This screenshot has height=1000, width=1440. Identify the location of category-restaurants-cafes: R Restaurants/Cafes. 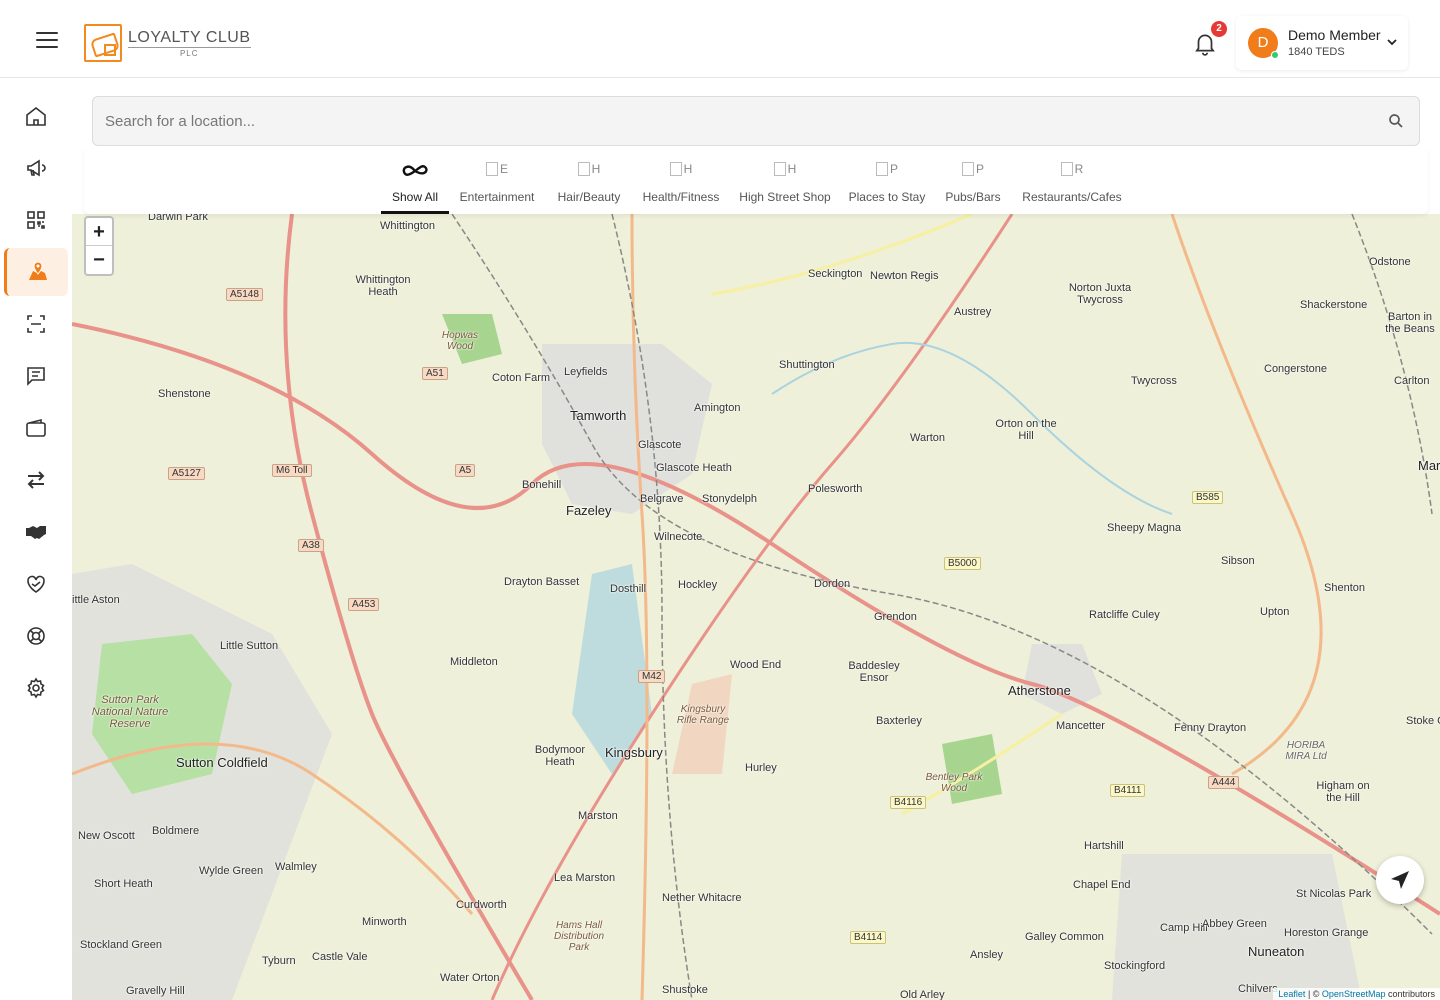
(1072, 181).